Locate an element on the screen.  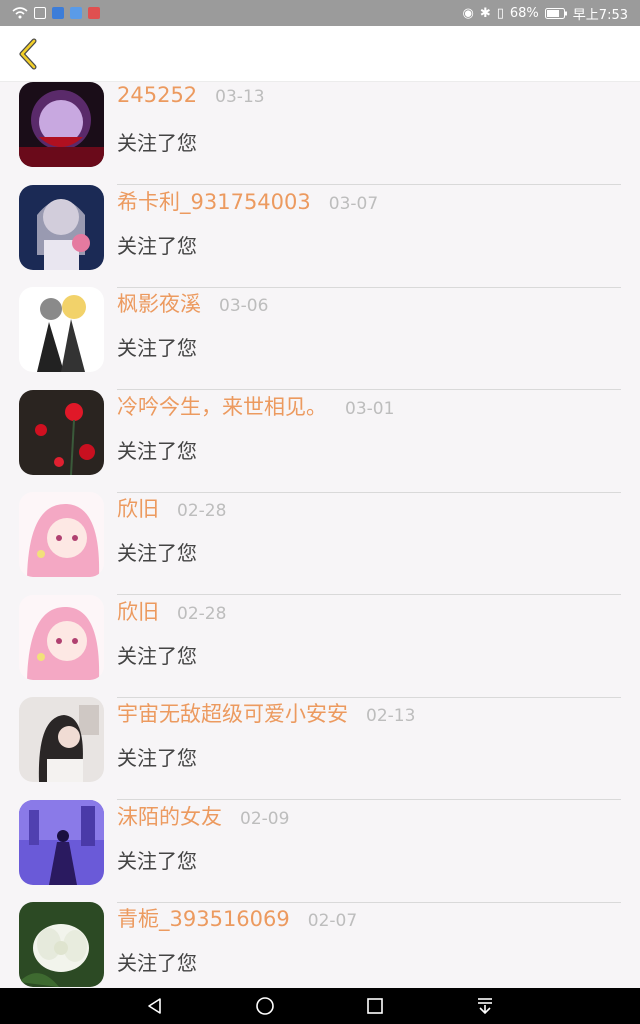
battery-icon is located at coordinates (555, 13).